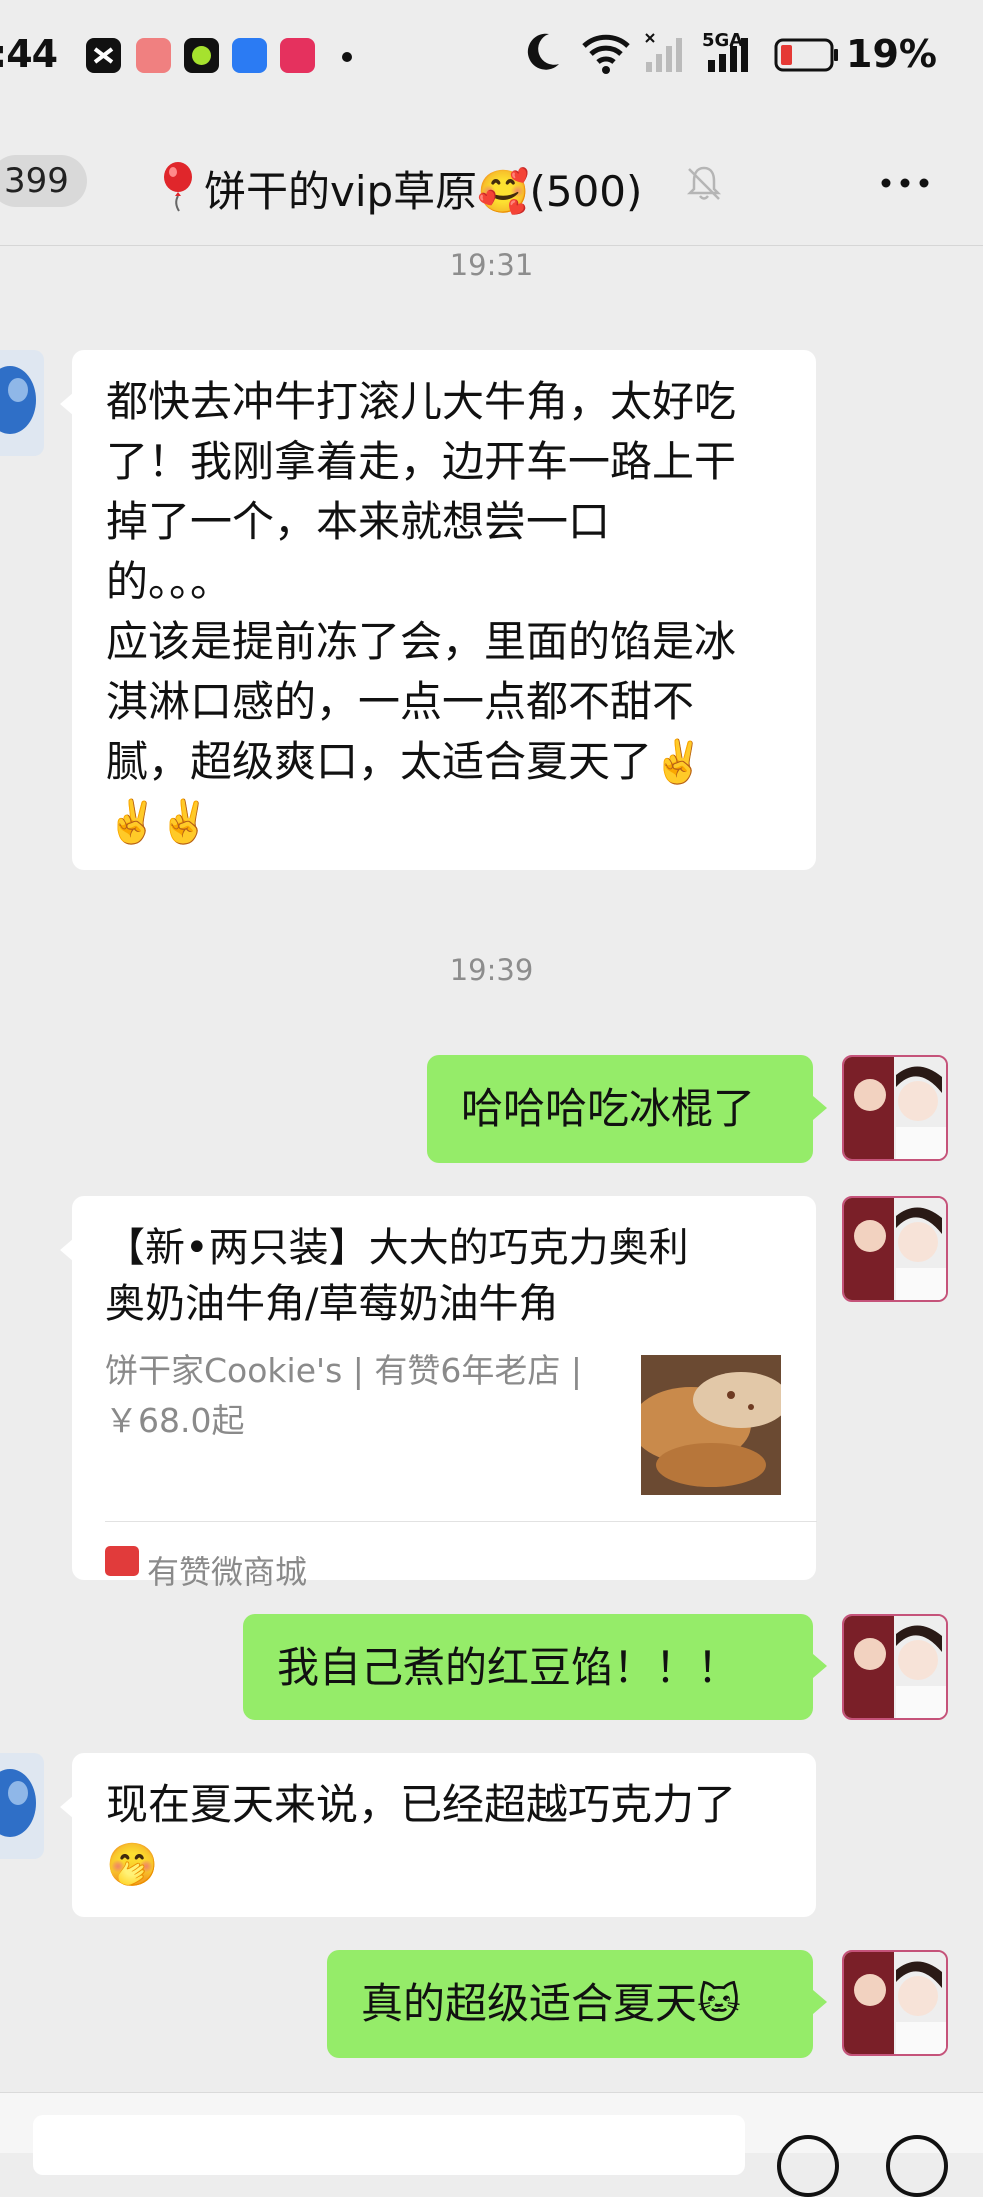  Describe the element at coordinates (332, 1304) in the screenshot. I see `product-title-line: 奥奶油牛角/草莓奶油牛角` at that location.